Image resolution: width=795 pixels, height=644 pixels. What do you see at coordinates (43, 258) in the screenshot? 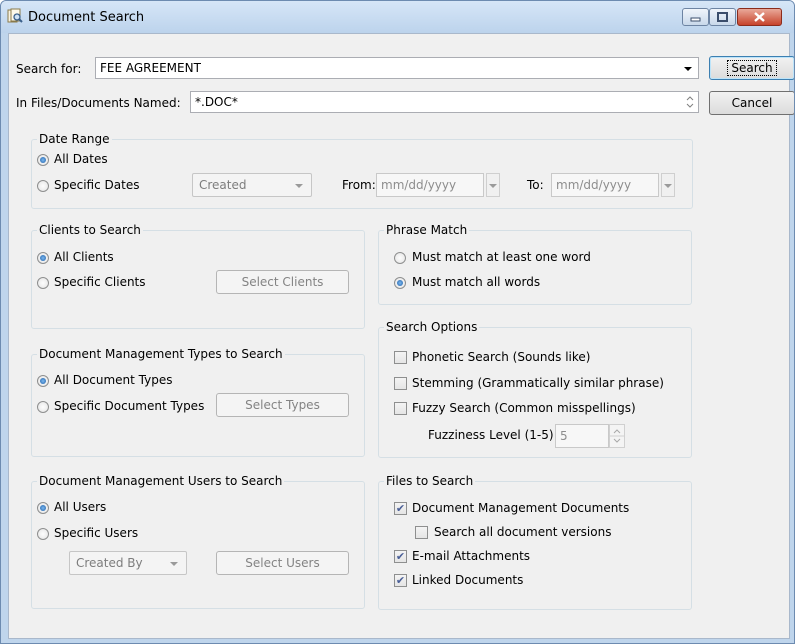
I see `all-clients-radio` at bounding box center [43, 258].